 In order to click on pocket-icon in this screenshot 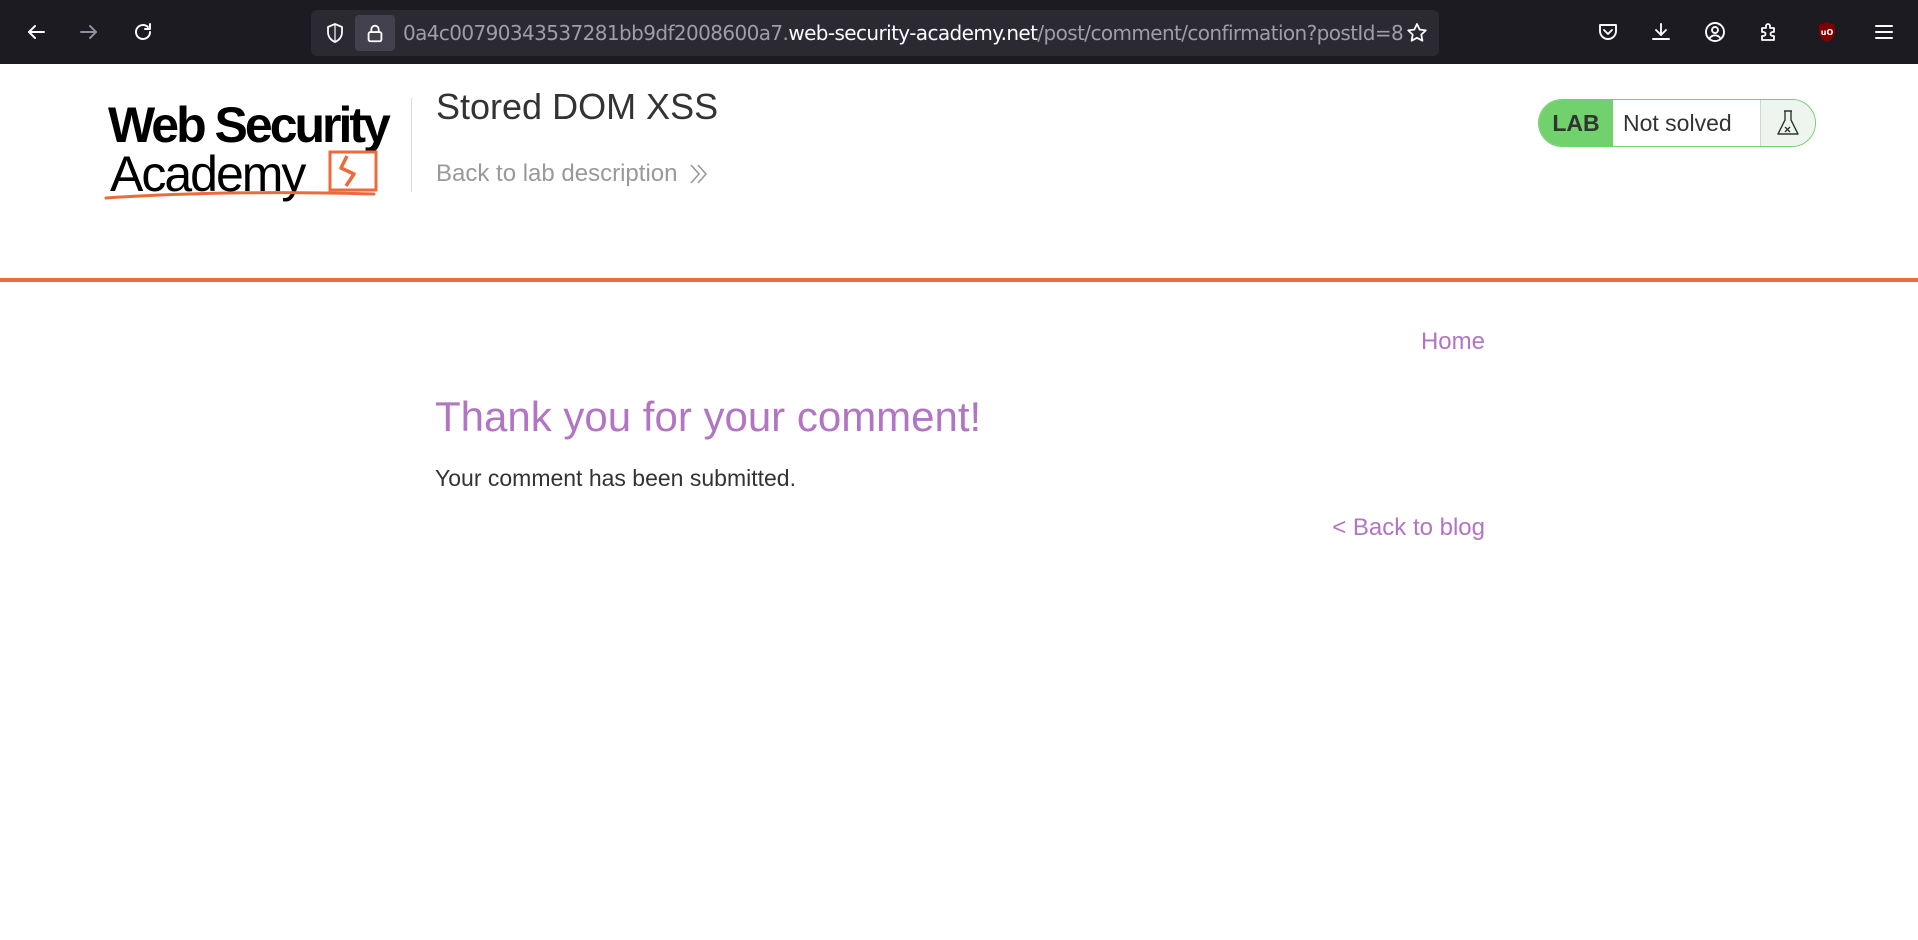, I will do `click(1608, 32)`.